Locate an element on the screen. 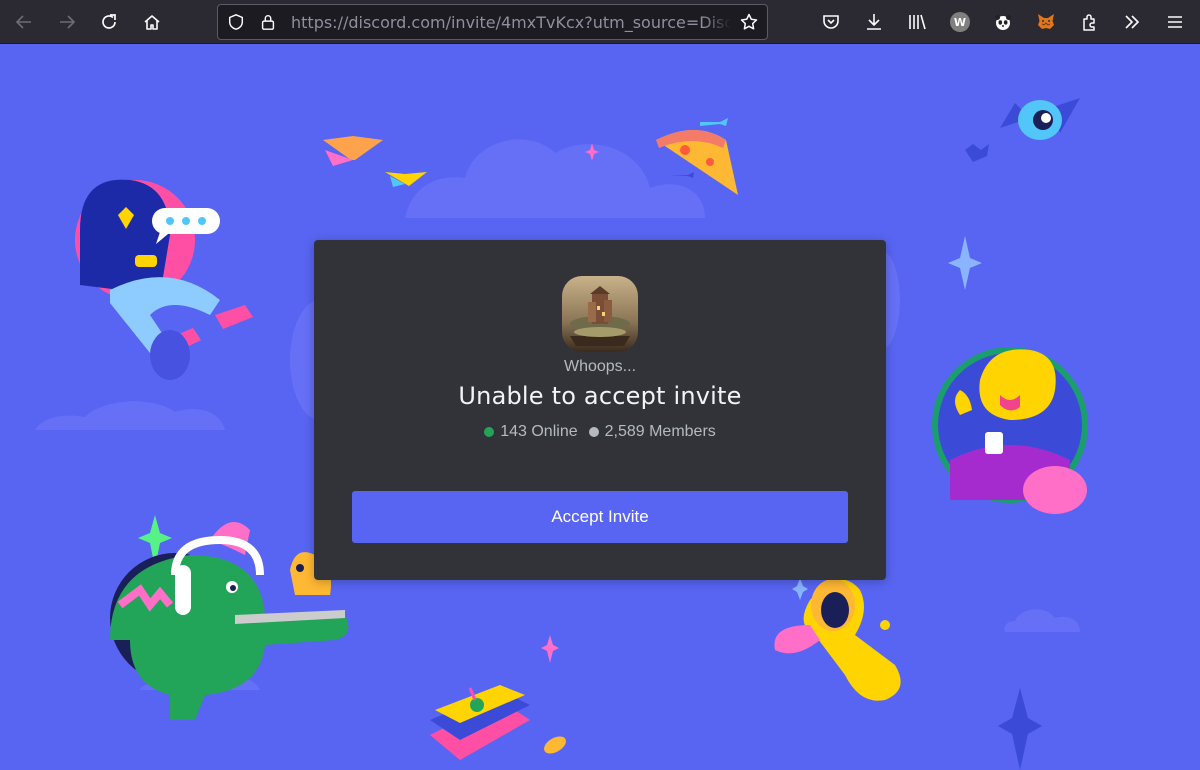 The image size is (1200, 770). overflow-button is located at coordinates (1132, 22).